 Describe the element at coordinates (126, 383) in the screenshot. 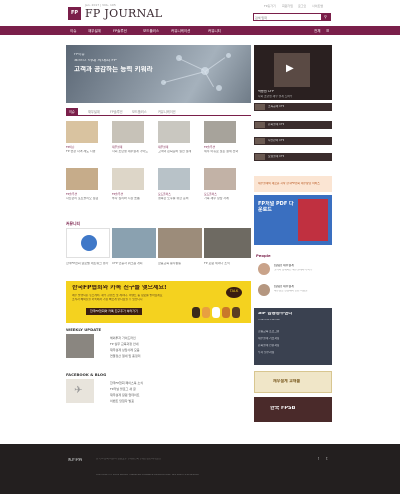

I see `facebook-row: 한국FP협회 페이스북 소식` at that location.